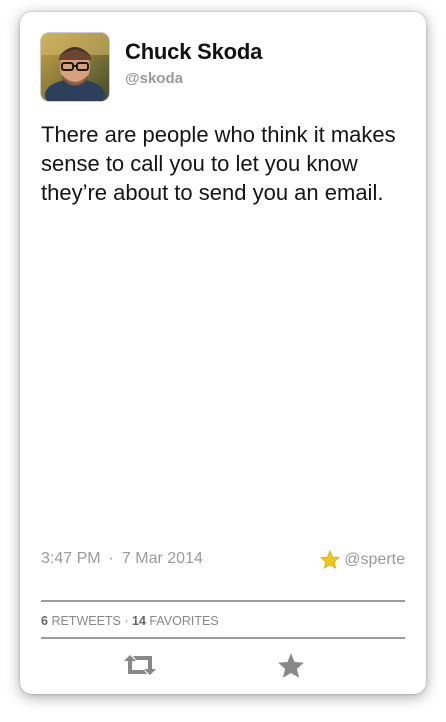  Describe the element at coordinates (139, 621) in the screenshot. I see `favorites-count: 14` at that location.